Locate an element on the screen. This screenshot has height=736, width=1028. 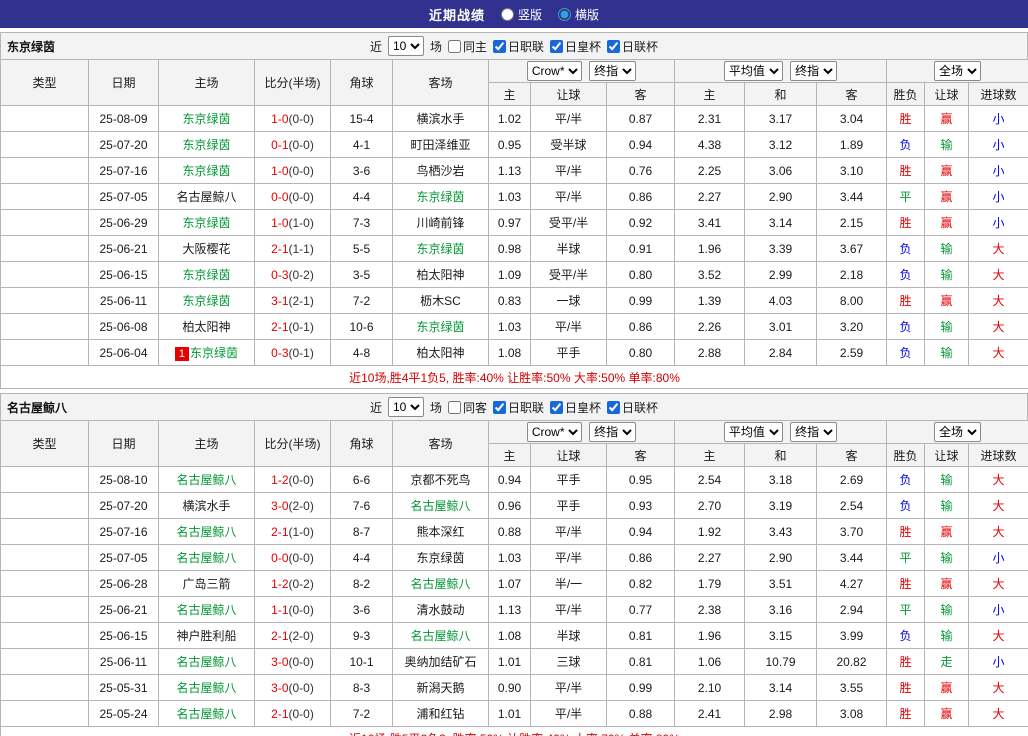
cell-home: 名古屋鲸八 is located at coordinates (206, 687).